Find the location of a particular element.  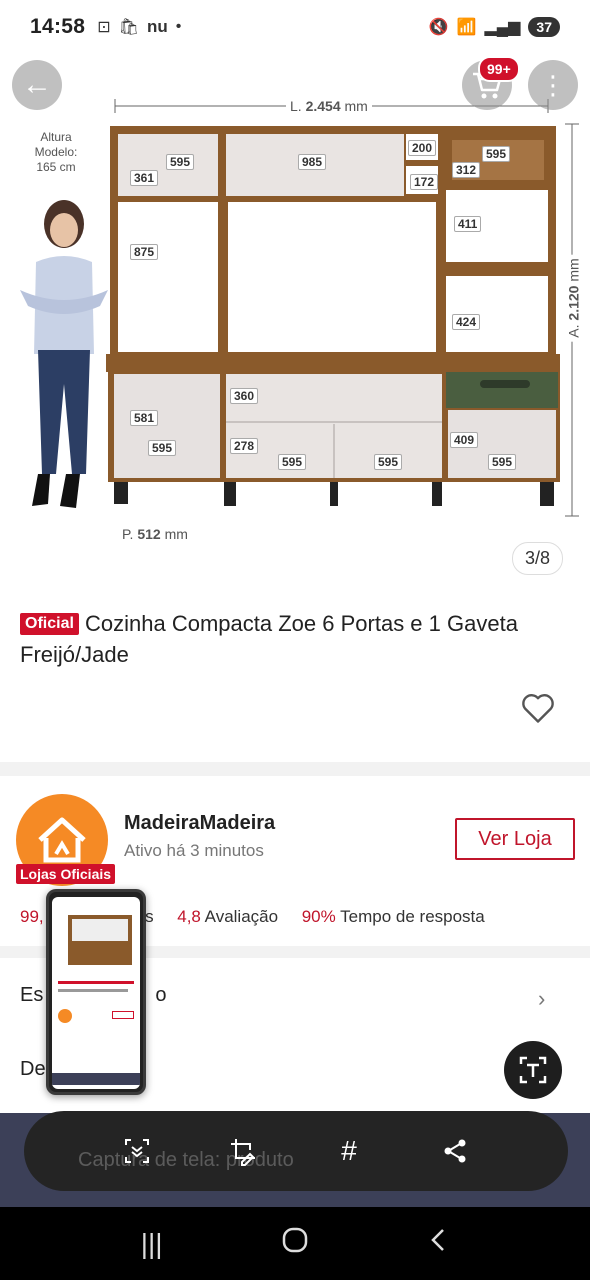

screenshot-icon: ⊡ is located at coordinates (104, 27).